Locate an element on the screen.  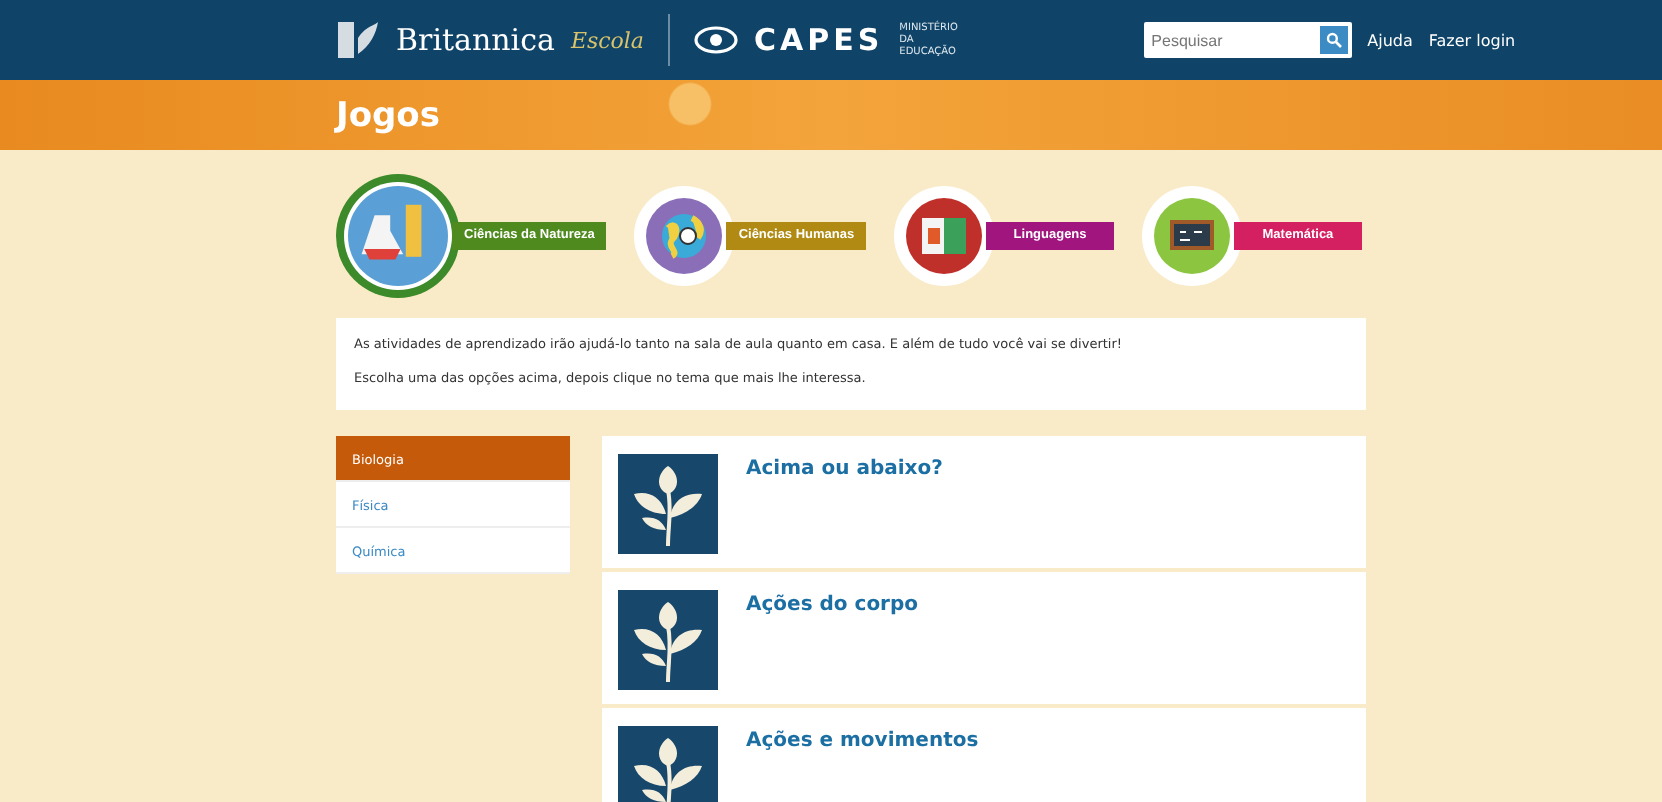
login-link: Fazer login is located at coordinates (1472, 40).